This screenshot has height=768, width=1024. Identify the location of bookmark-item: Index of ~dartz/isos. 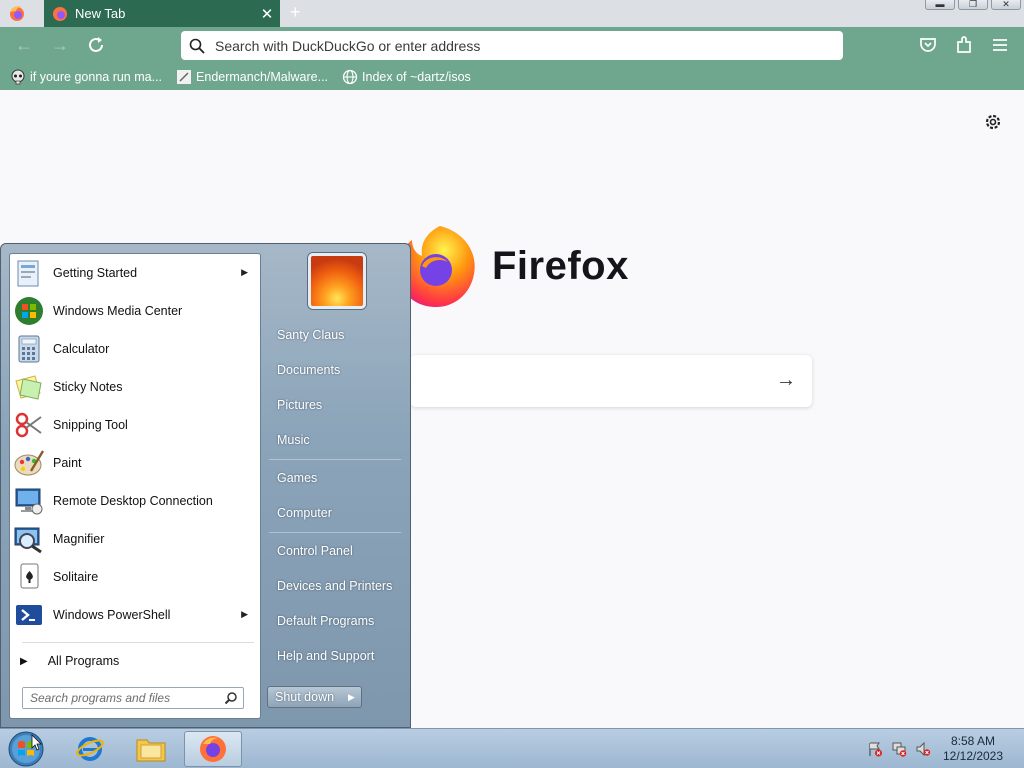
(406, 77).